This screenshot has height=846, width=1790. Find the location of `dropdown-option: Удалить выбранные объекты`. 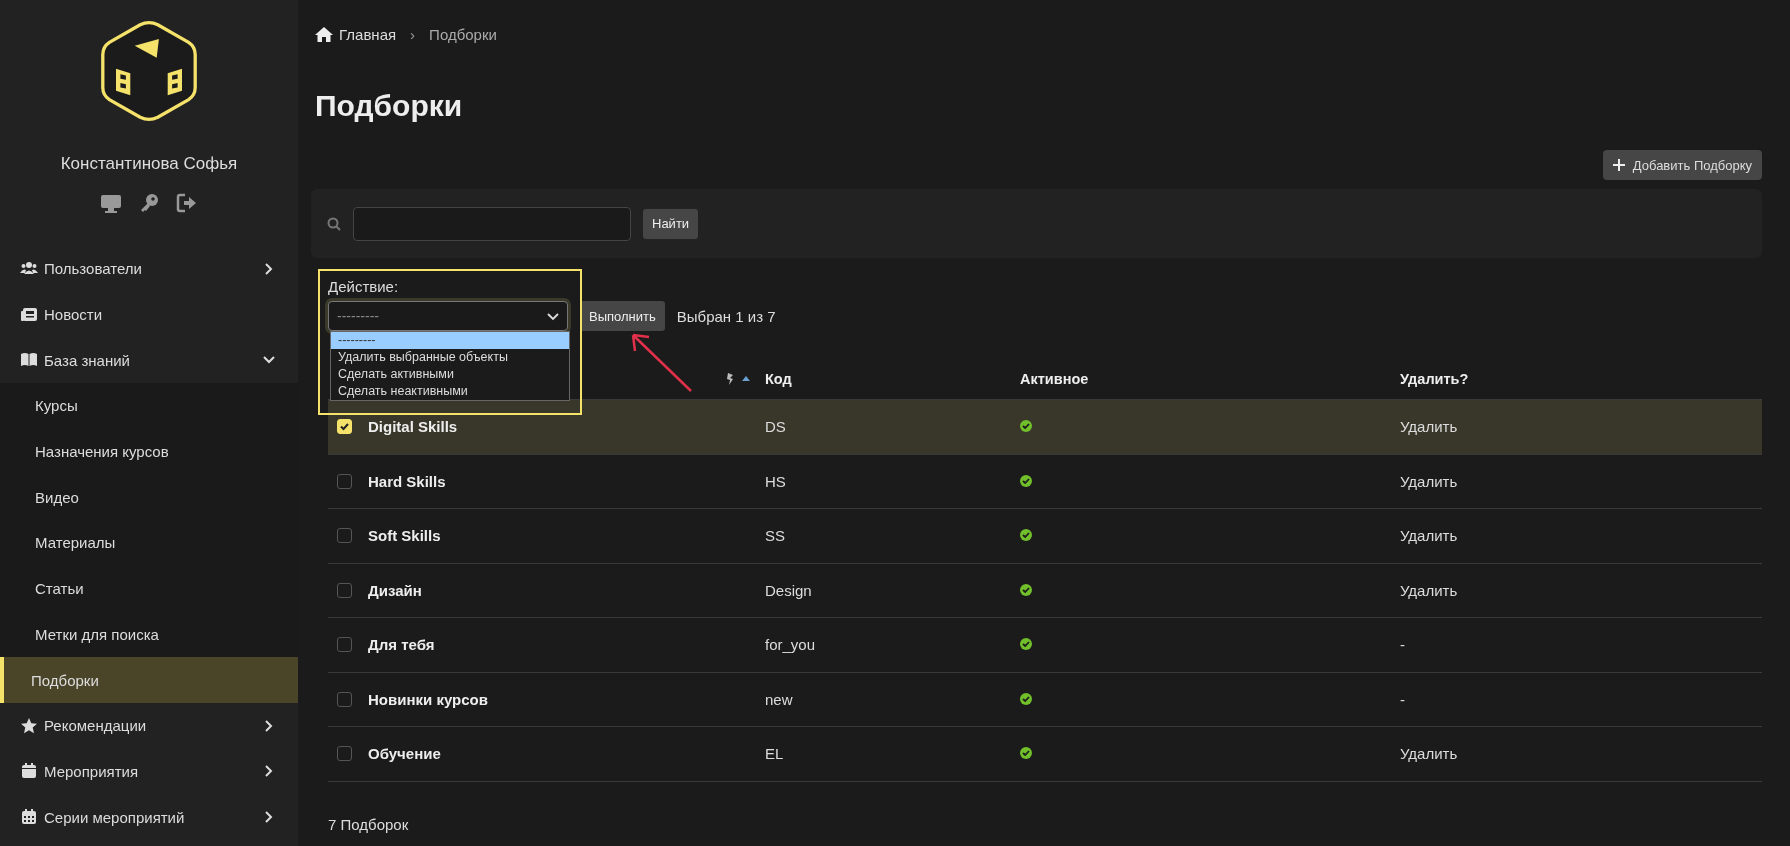

dropdown-option: Удалить выбранные объекты is located at coordinates (450, 357).